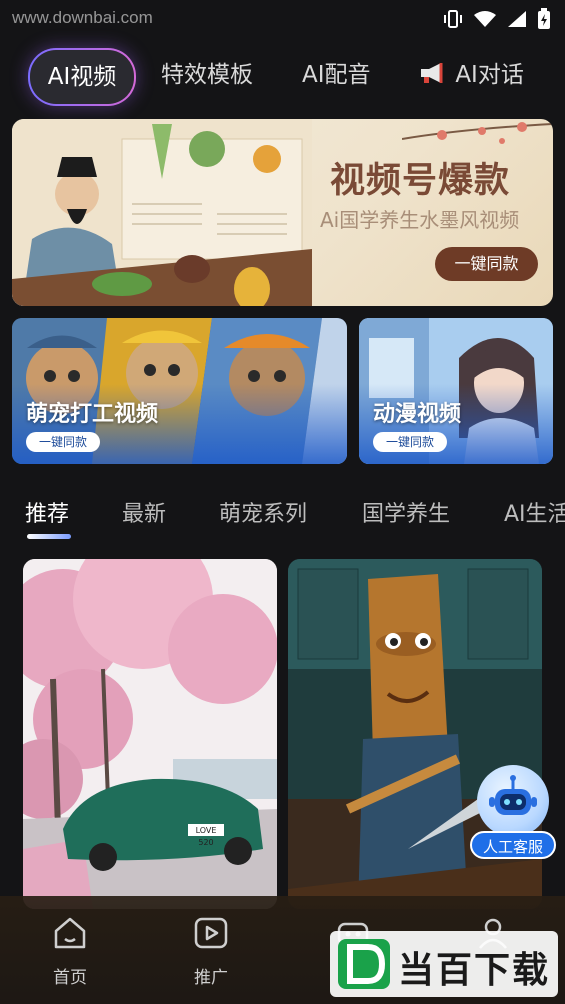 The image size is (565, 1004). Describe the element at coordinates (364, 964) in the screenshot. I see `brand-logo-icon` at that location.